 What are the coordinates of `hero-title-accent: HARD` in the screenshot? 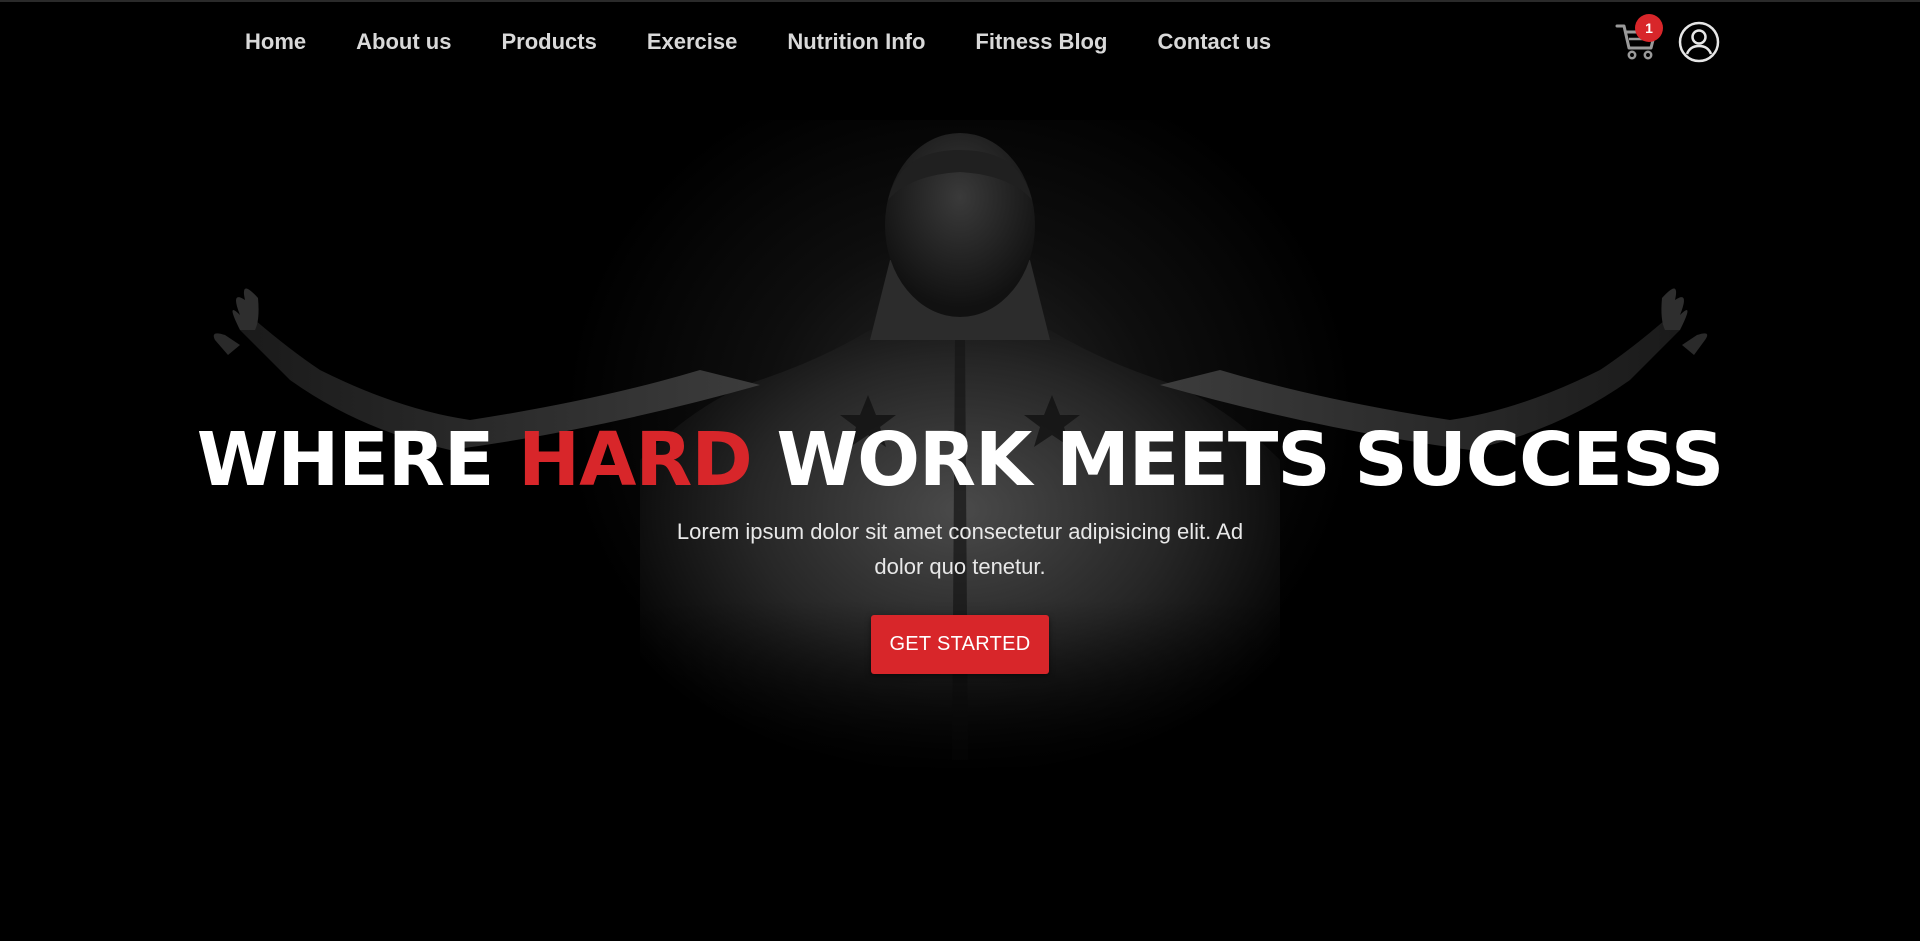 It's located at (635, 460).